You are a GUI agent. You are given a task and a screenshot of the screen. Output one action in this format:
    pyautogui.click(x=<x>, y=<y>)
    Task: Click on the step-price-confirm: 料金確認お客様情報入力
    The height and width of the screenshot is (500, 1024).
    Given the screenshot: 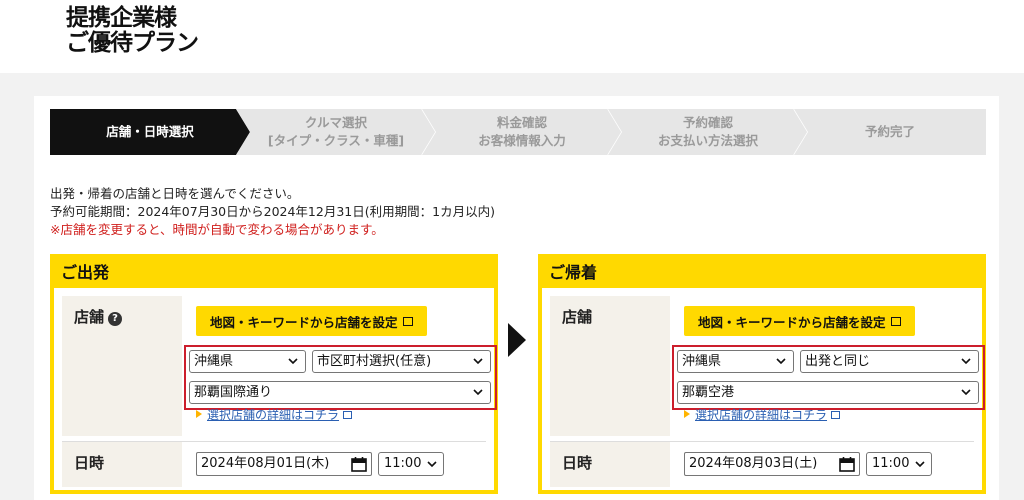 What is the action you would take?
    pyautogui.click(x=522, y=132)
    